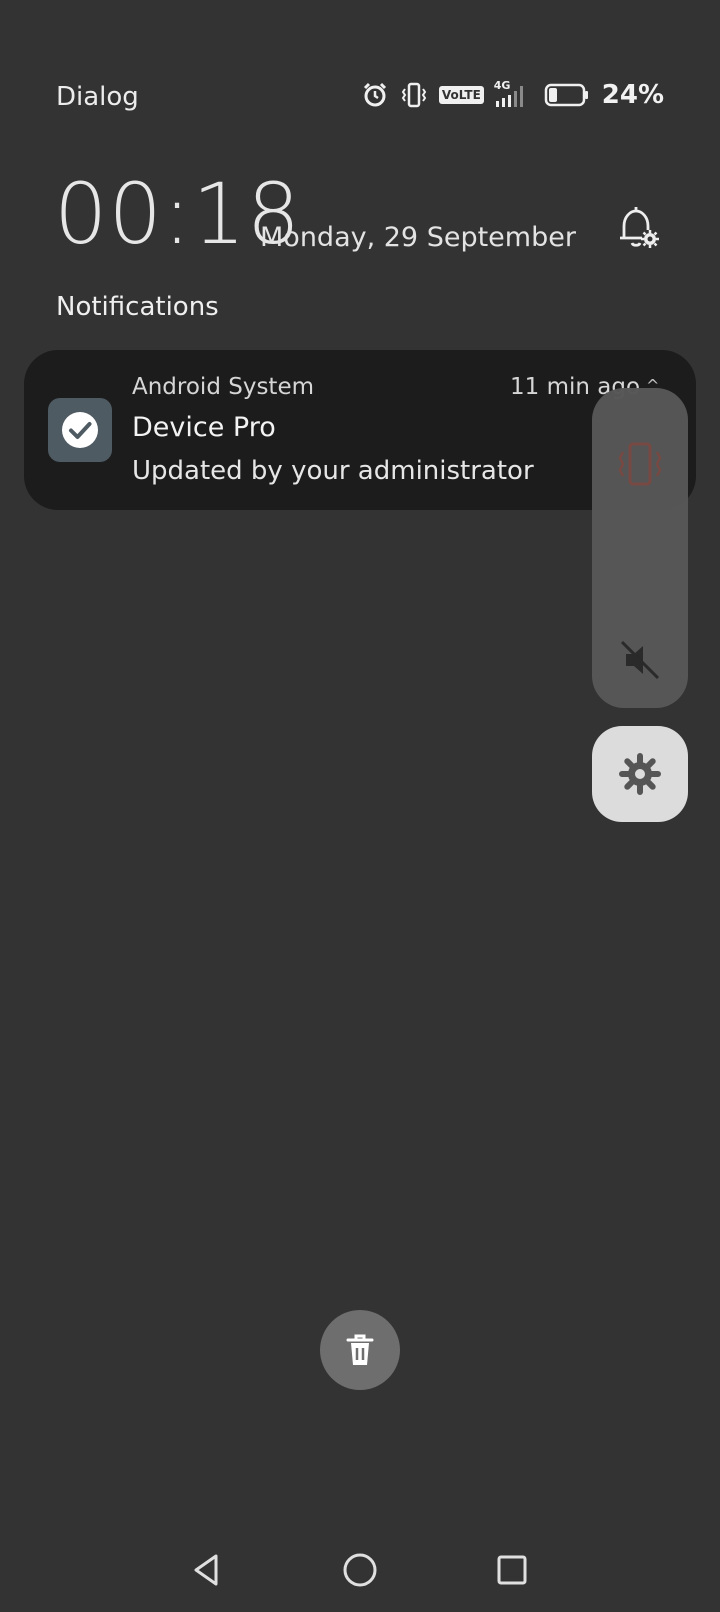 Image resolution: width=720 pixels, height=1612 pixels. I want to click on volume-settings-button, so click(640, 774).